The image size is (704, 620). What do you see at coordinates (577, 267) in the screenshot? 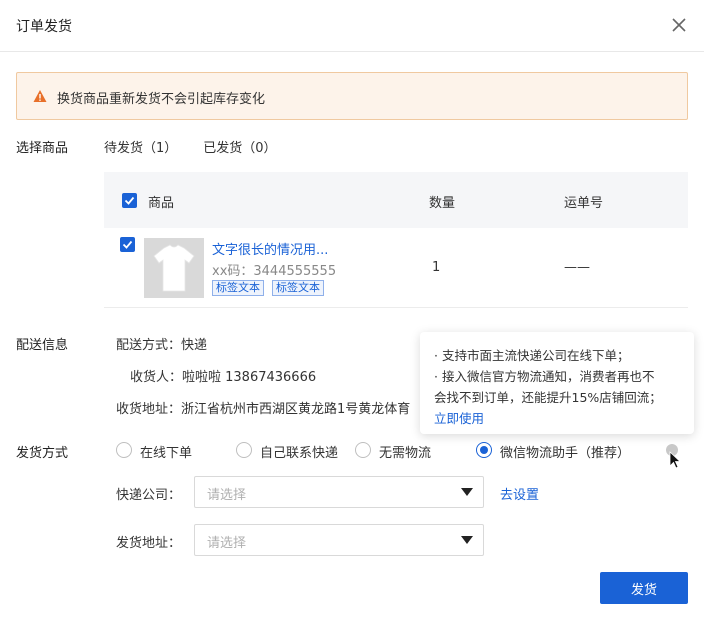
I see `product-tracking: ——` at bounding box center [577, 267].